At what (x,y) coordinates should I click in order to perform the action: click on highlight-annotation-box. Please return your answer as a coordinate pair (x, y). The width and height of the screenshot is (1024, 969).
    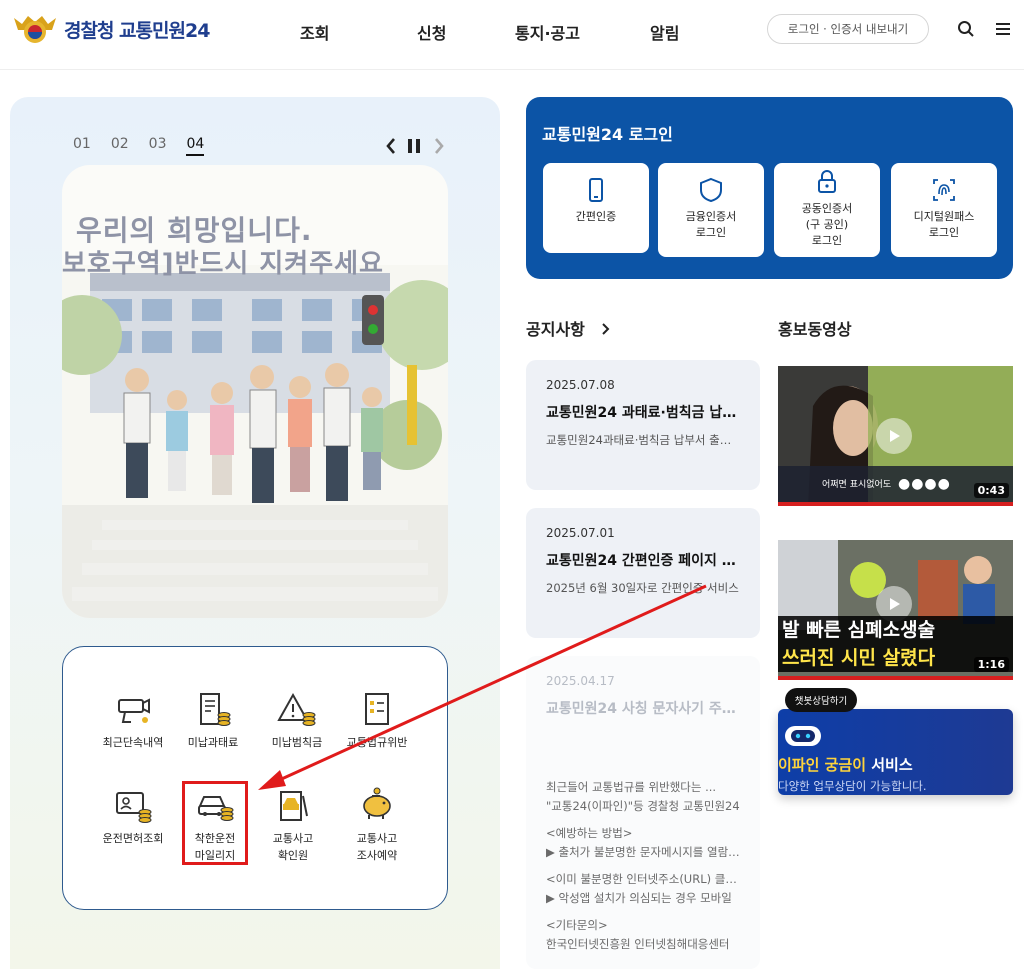
    Looking at the image, I should click on (215, 823).